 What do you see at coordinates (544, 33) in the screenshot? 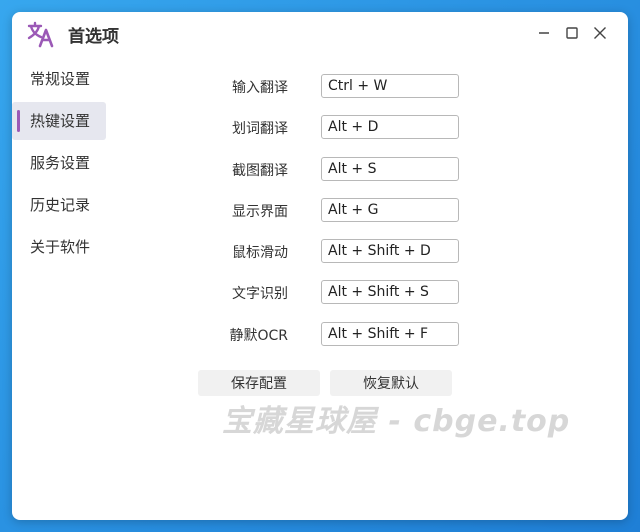
I see `minimize-icon` at bounding box center [544, 33].